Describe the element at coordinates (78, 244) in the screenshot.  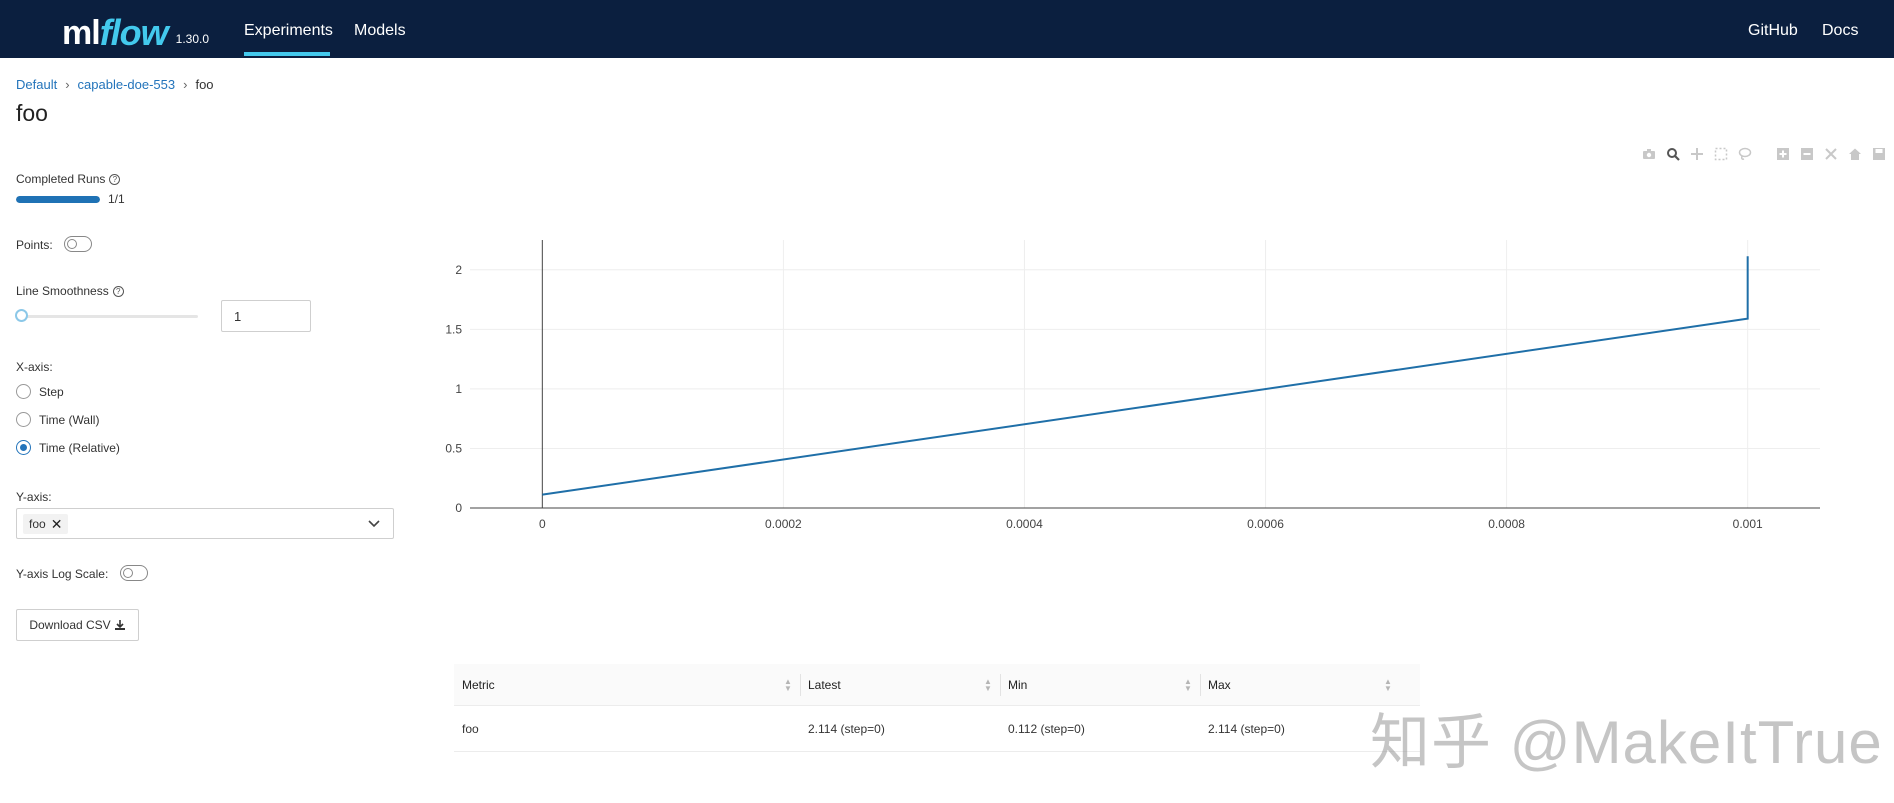
I see `points-toggle` at that location.